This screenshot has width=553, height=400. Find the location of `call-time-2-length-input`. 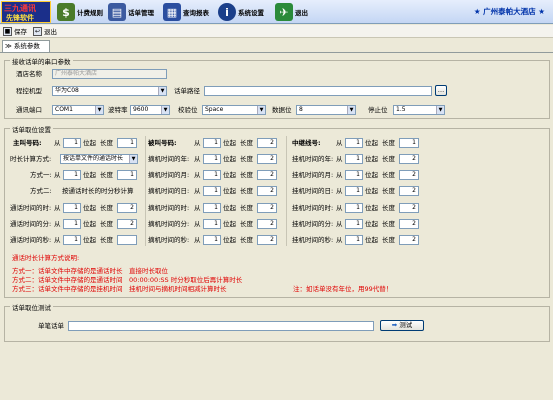

call-time-2-length-input is located at coordinates (127, 240).